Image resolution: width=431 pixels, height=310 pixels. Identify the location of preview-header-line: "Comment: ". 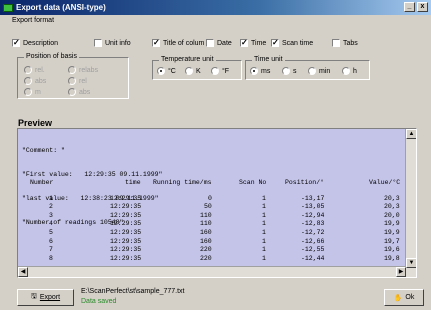
(43, 150).